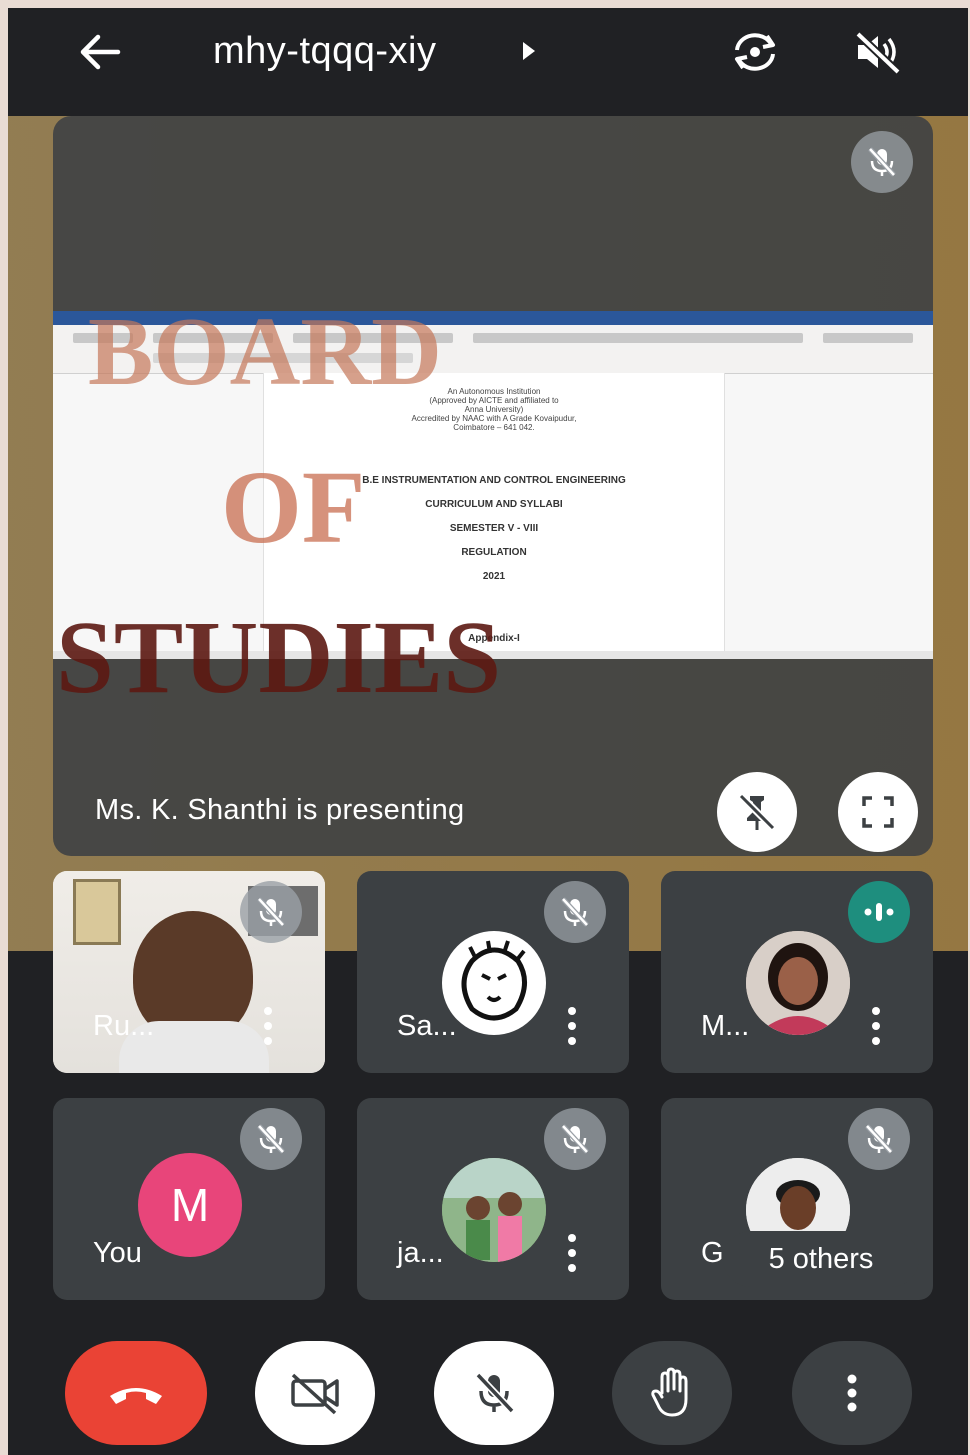  I want to click on speaker-toggle-button, so click(878, 52).